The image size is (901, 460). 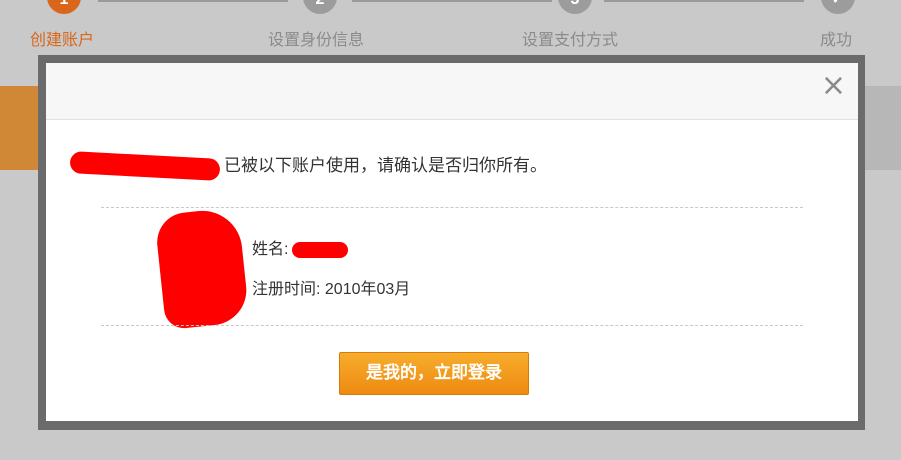 I want to click on step-3-label: 设置支付方式, so click(x=570, y=40).